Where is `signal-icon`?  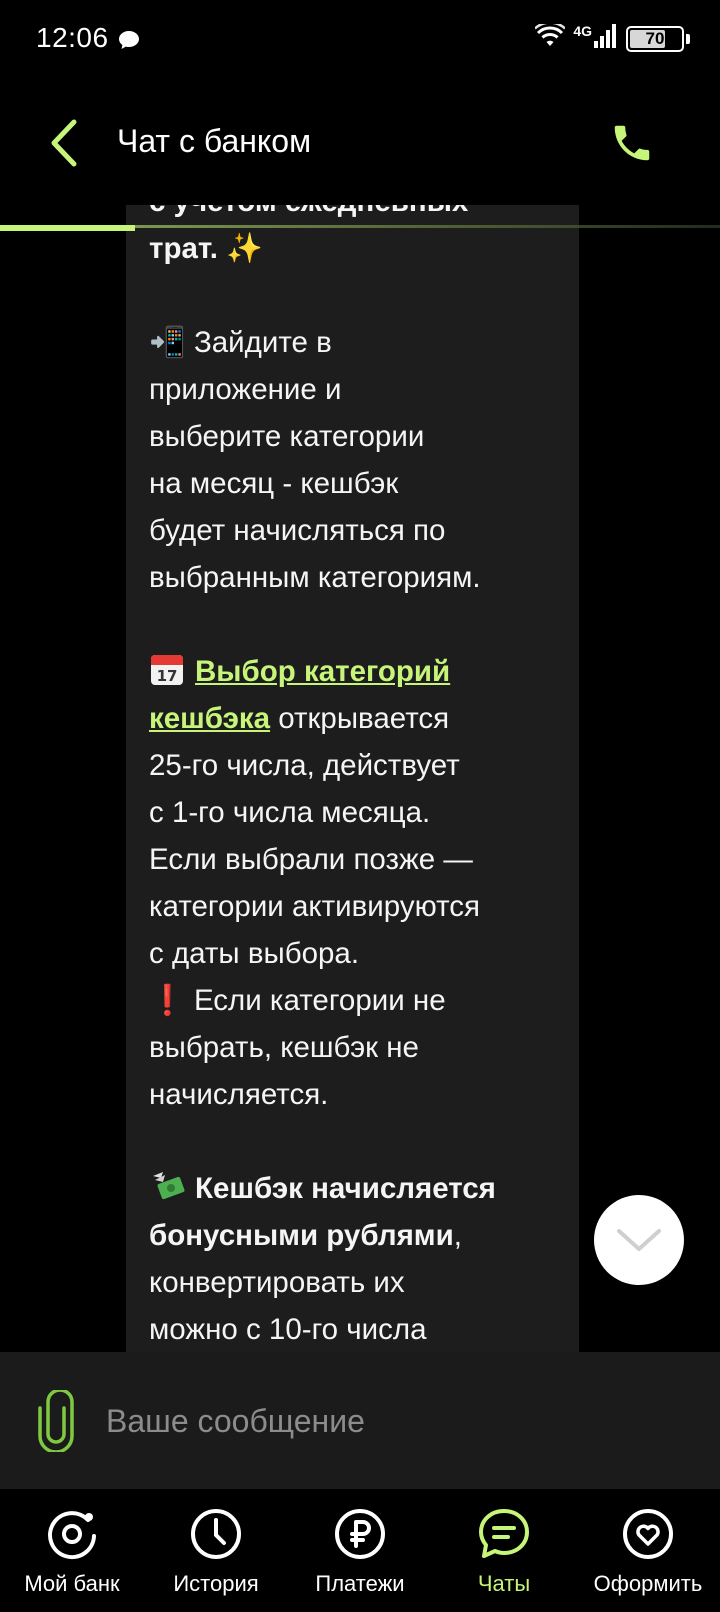
signal-icon is located at coordinates (606, 38).